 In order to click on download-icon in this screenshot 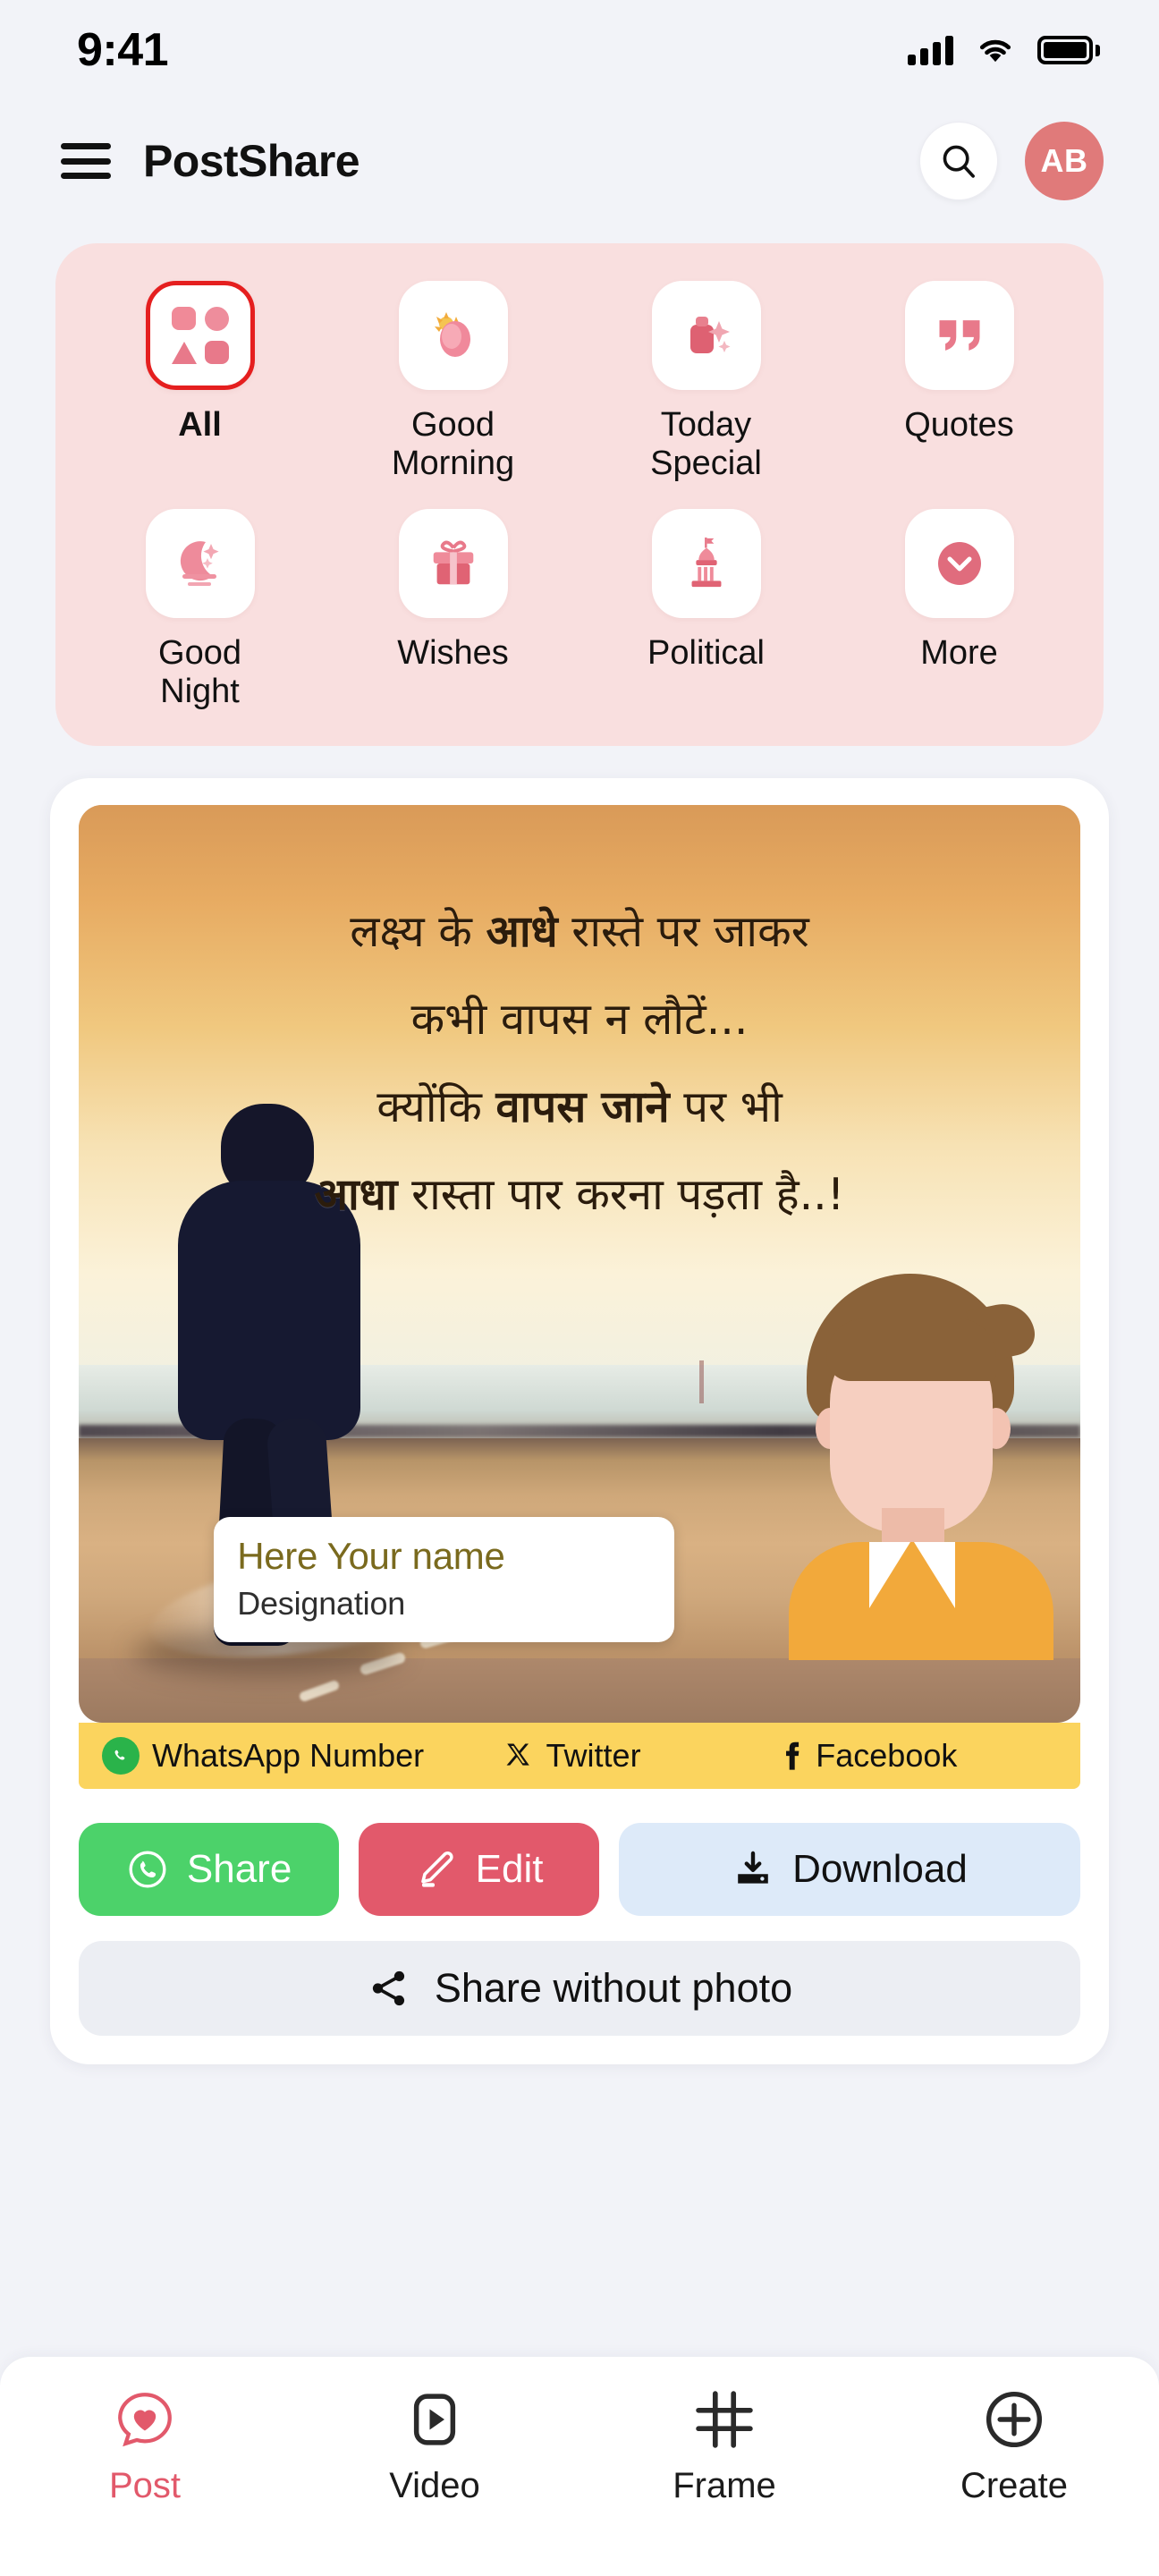, I will do `click(753, 1867)`.